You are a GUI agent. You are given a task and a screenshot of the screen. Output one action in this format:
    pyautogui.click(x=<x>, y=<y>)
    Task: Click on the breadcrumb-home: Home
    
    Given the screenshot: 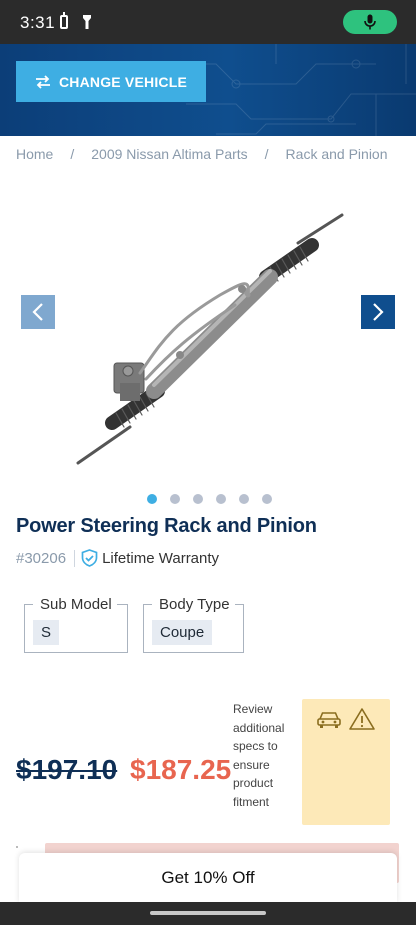 What is the action you would take?
    pyautogui.click(x=34, y=154)
    